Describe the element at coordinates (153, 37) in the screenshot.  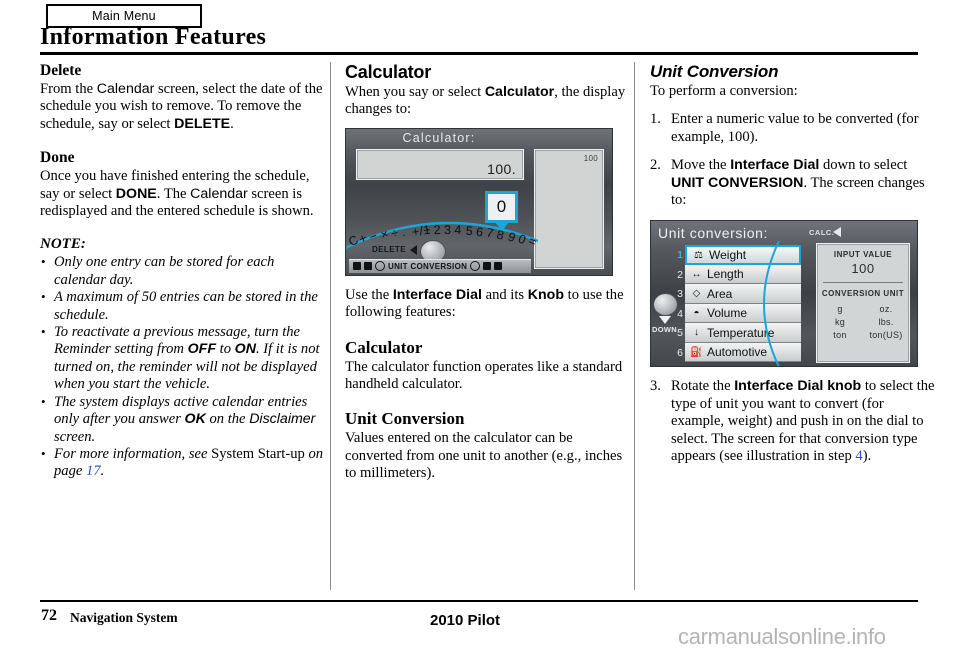
I see `page-title: Information Features` at that location.